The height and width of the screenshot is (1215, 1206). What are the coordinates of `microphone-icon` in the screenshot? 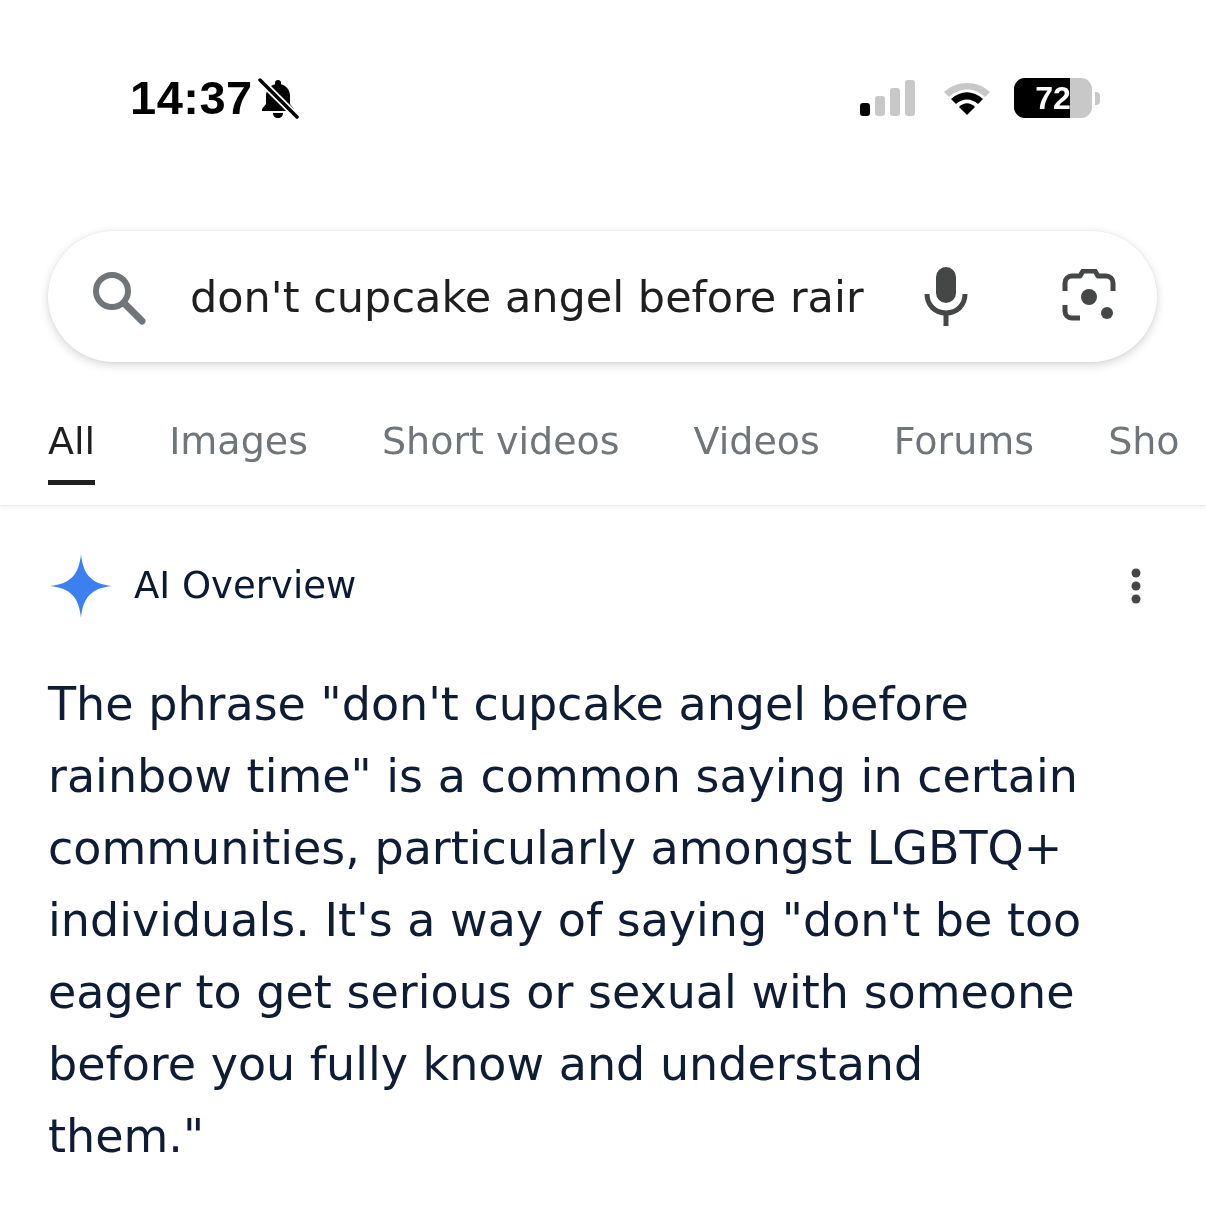 It's located at (946, 296).